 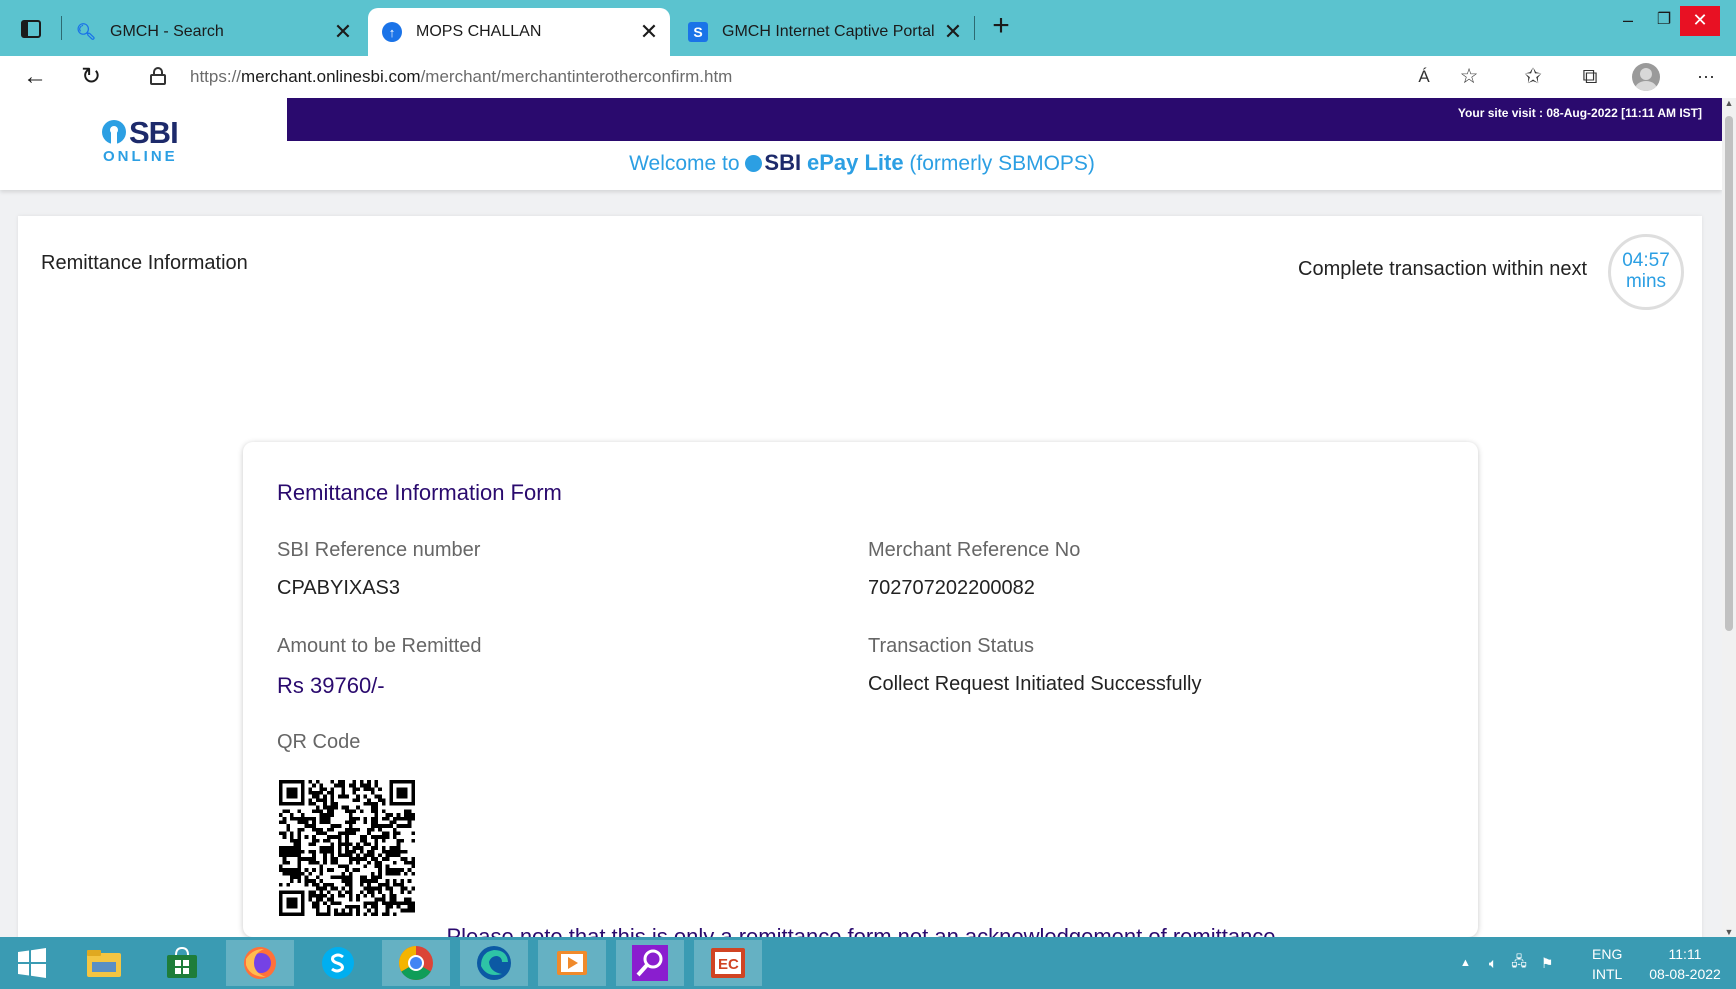 What do you see at coordinates (419, 492) in the screenshot?
I see `form-title: Remittance Information Form` at bounding box center [419, 492].